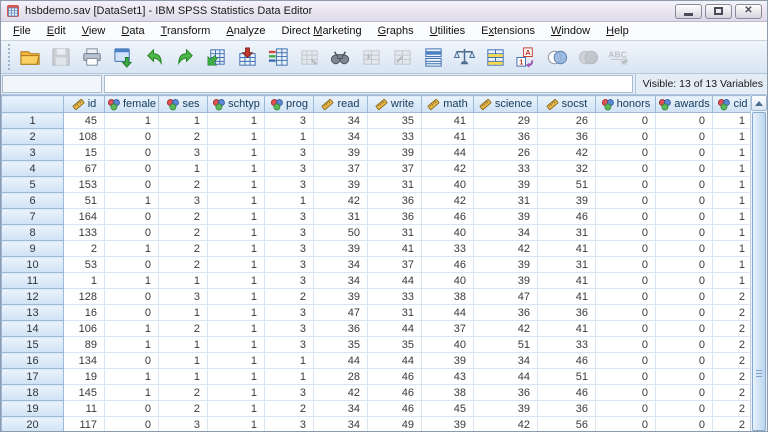 This screenshot has width=768, height=432. I want to click on cell-math-row7: 46, so click(447, 216).